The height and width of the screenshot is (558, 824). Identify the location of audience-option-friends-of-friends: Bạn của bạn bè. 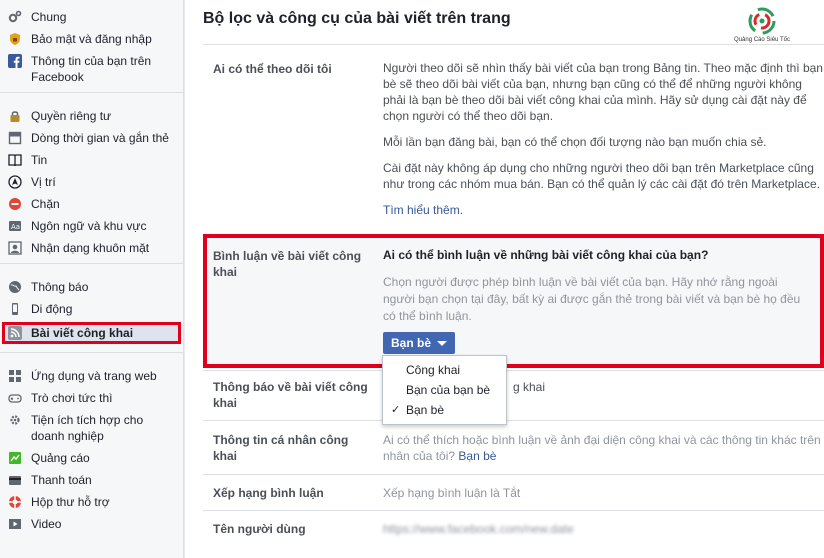
(444, 390).